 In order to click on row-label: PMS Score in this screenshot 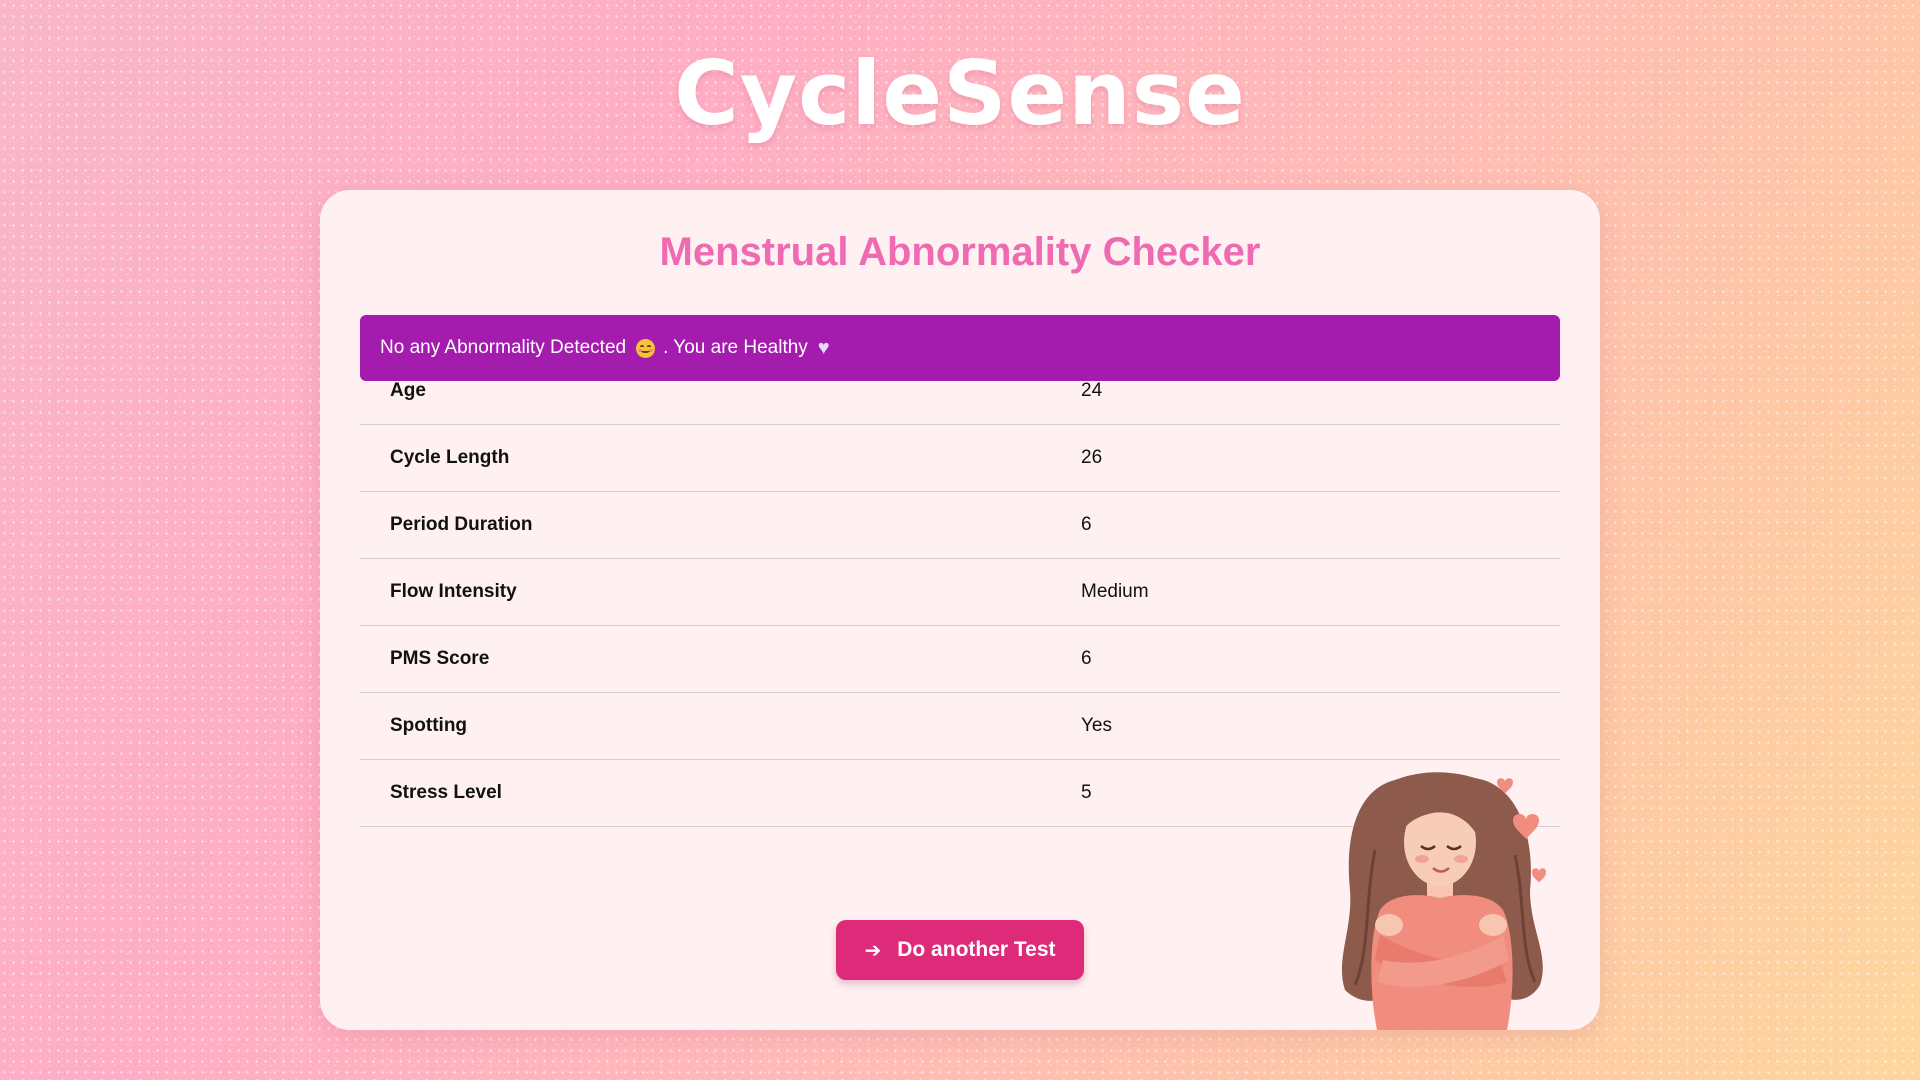, I will do `click(440, 658)`.